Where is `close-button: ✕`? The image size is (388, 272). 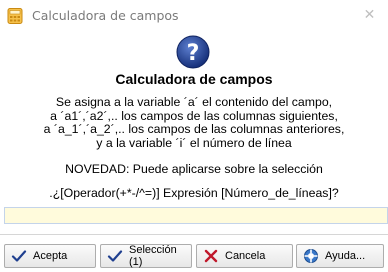
close-button: ✕ is located at coordinates (369, 15).